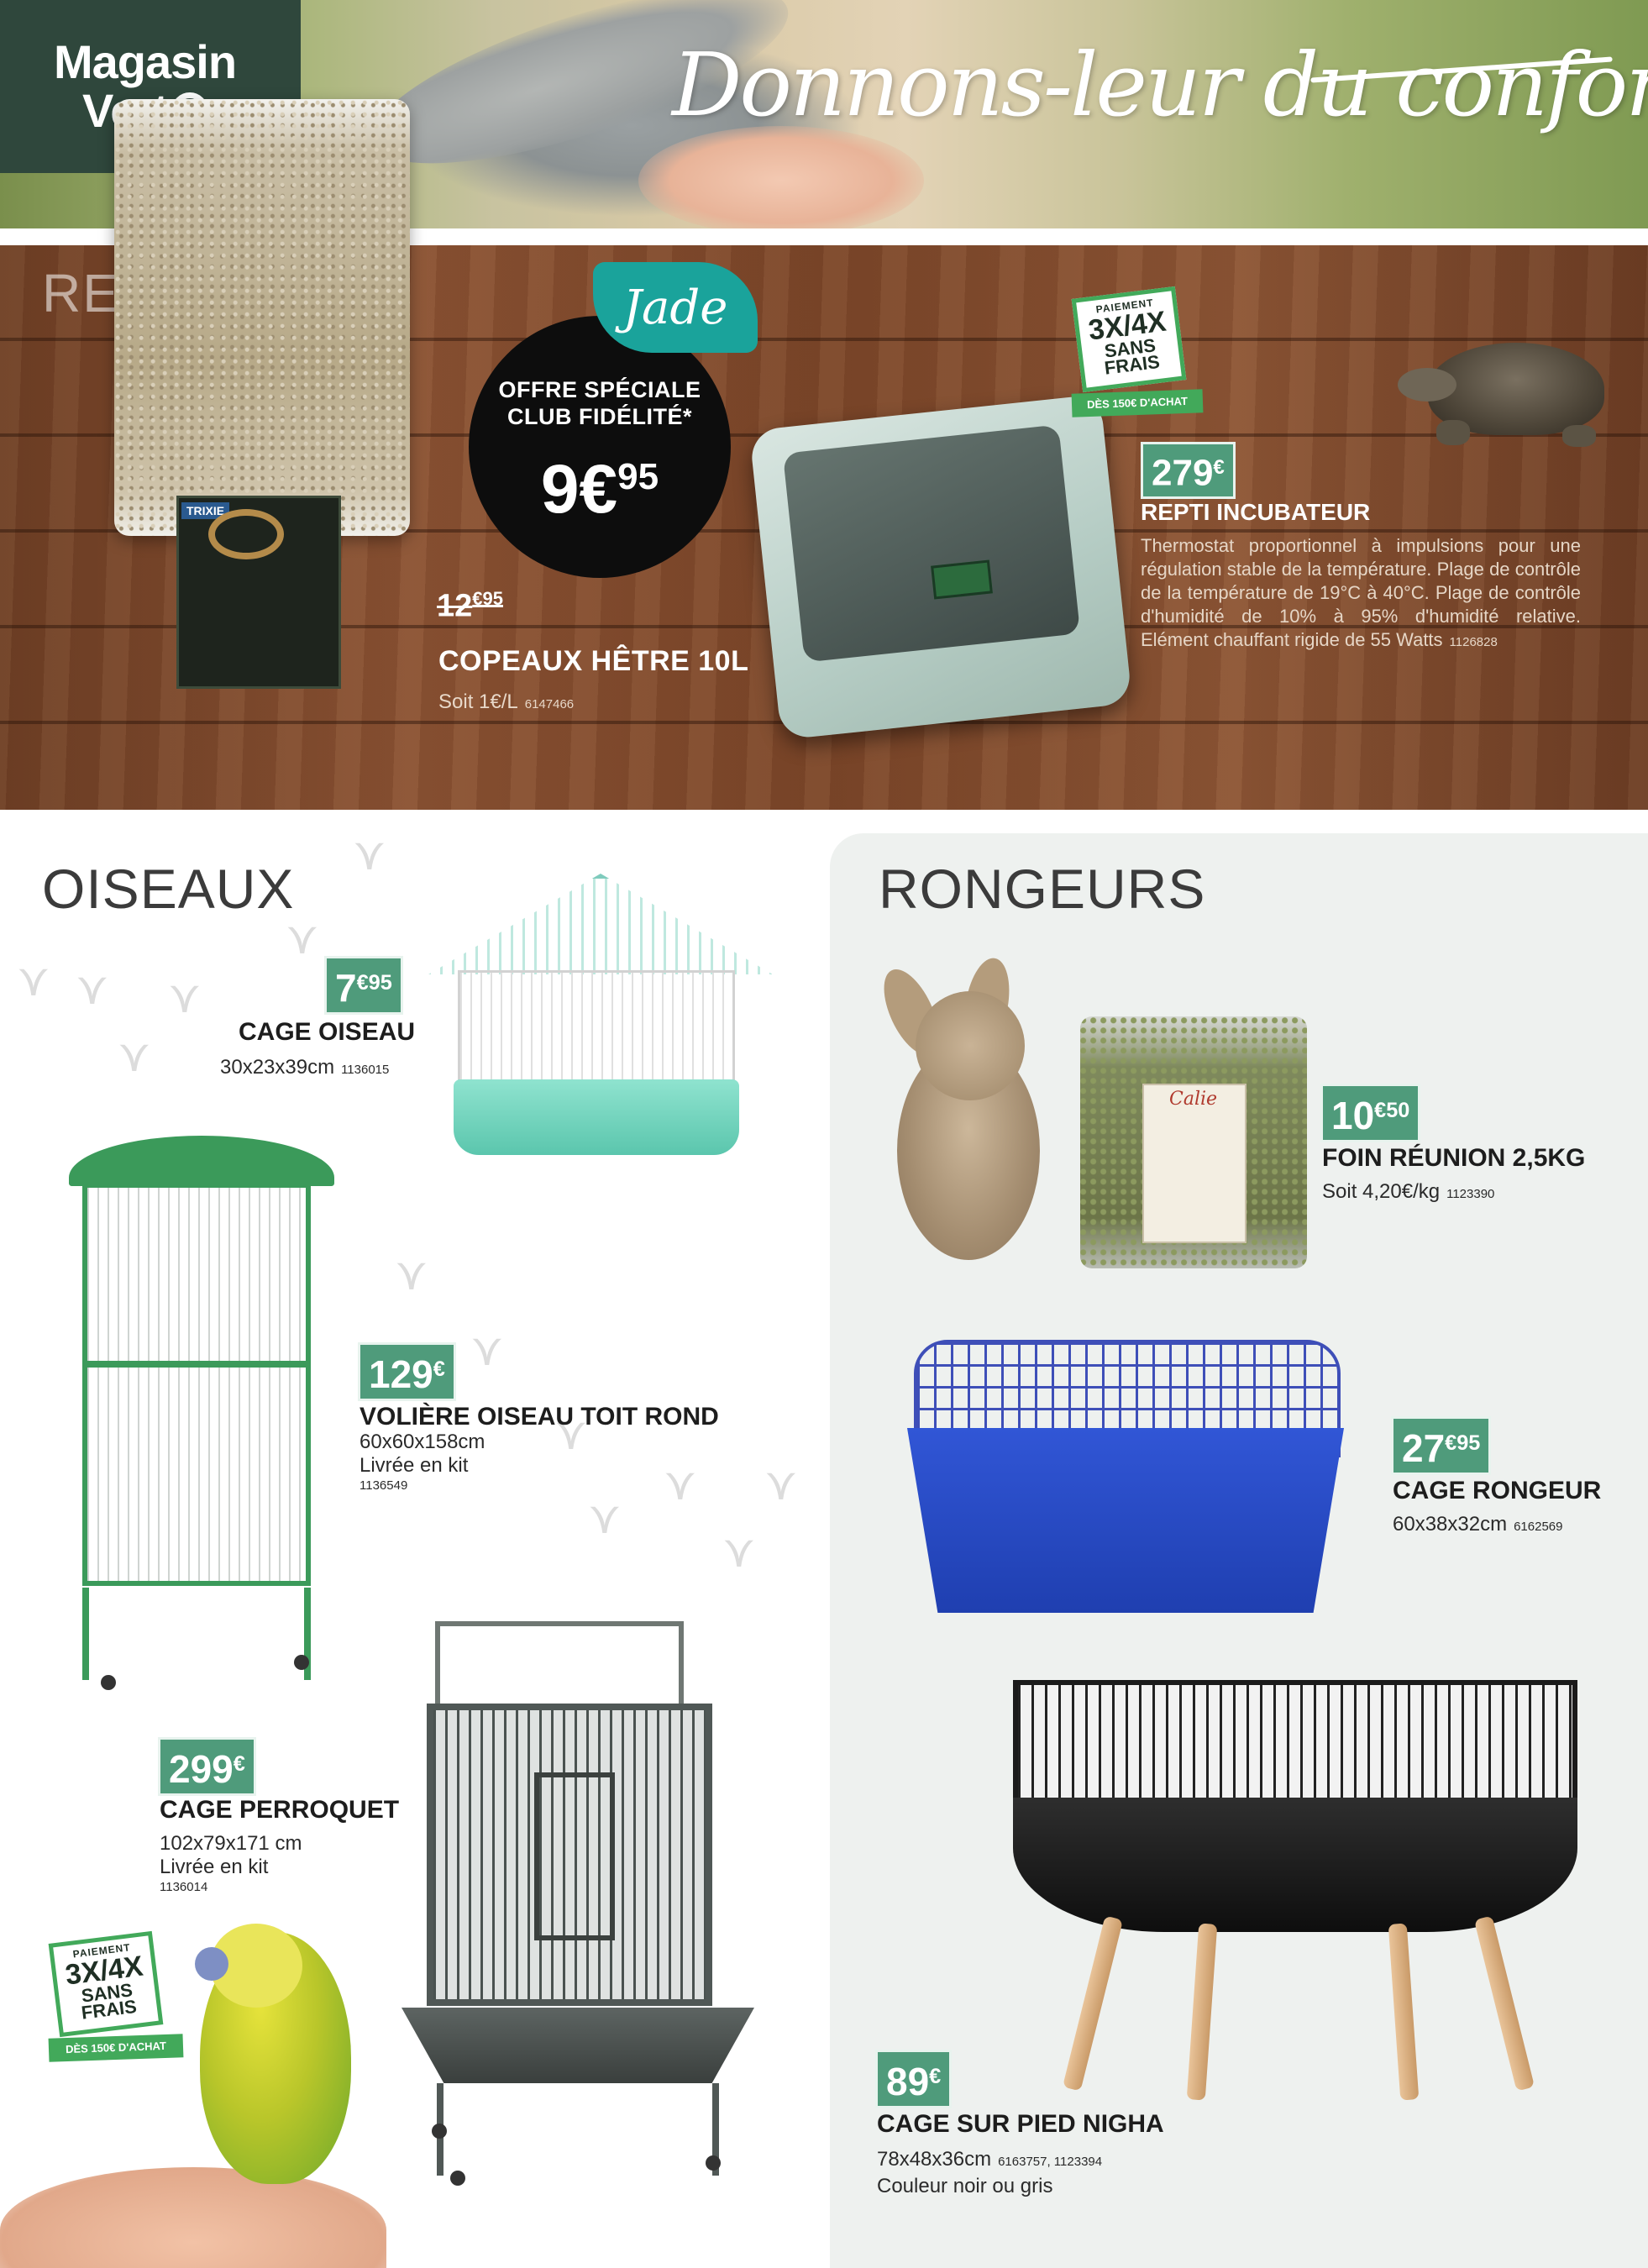 The width and height of the screenshot is (1648, 2268). I want to click on cage-rongeur-price-int: 27, so click(1424, 1447).